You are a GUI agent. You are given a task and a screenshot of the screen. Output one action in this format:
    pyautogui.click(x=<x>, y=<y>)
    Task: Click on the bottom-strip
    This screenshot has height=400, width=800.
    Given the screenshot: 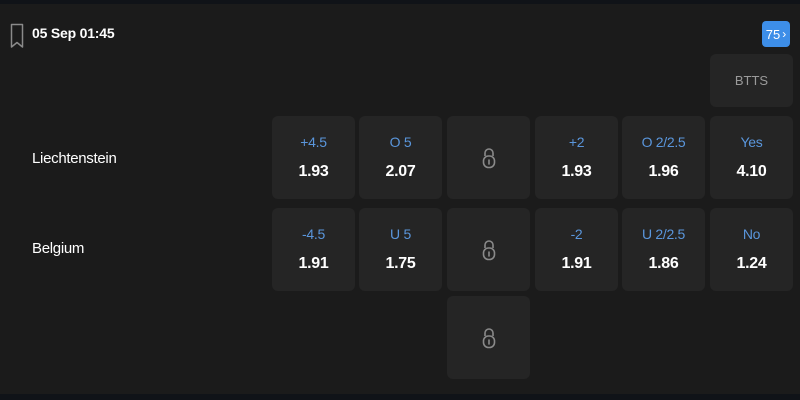 What is the action you would take?
    pyautogui.click(x=400, y=397)
    